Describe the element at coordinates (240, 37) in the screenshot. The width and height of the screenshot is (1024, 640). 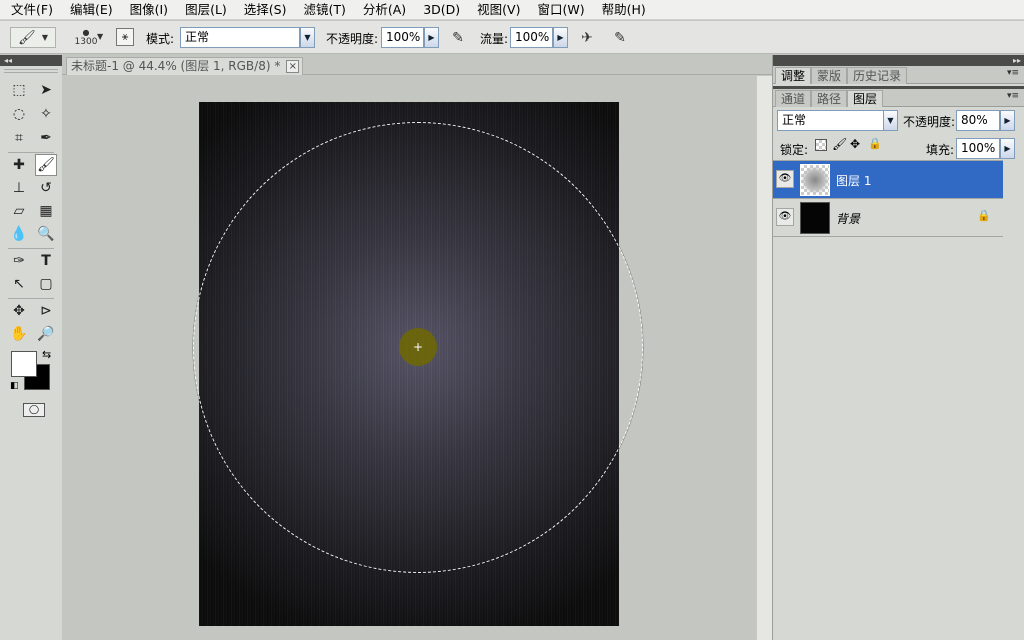
I see `mode-select: 正常` at that location.